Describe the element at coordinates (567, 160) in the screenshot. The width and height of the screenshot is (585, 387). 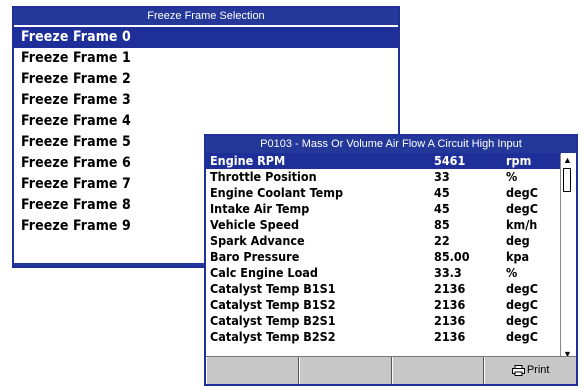
I see `scroll-up-arrow-icon: ▲` at that location.